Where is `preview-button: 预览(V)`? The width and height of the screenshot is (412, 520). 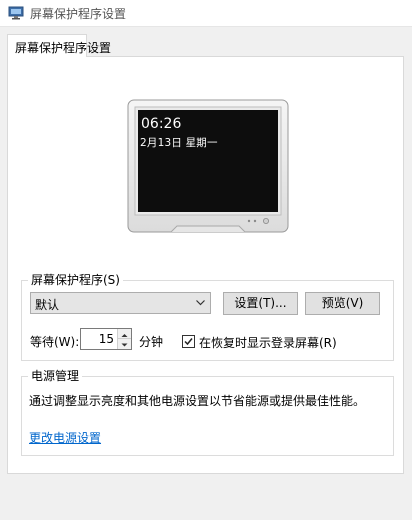
preview-button: 预览(V) is located at coordinates (342, 303).